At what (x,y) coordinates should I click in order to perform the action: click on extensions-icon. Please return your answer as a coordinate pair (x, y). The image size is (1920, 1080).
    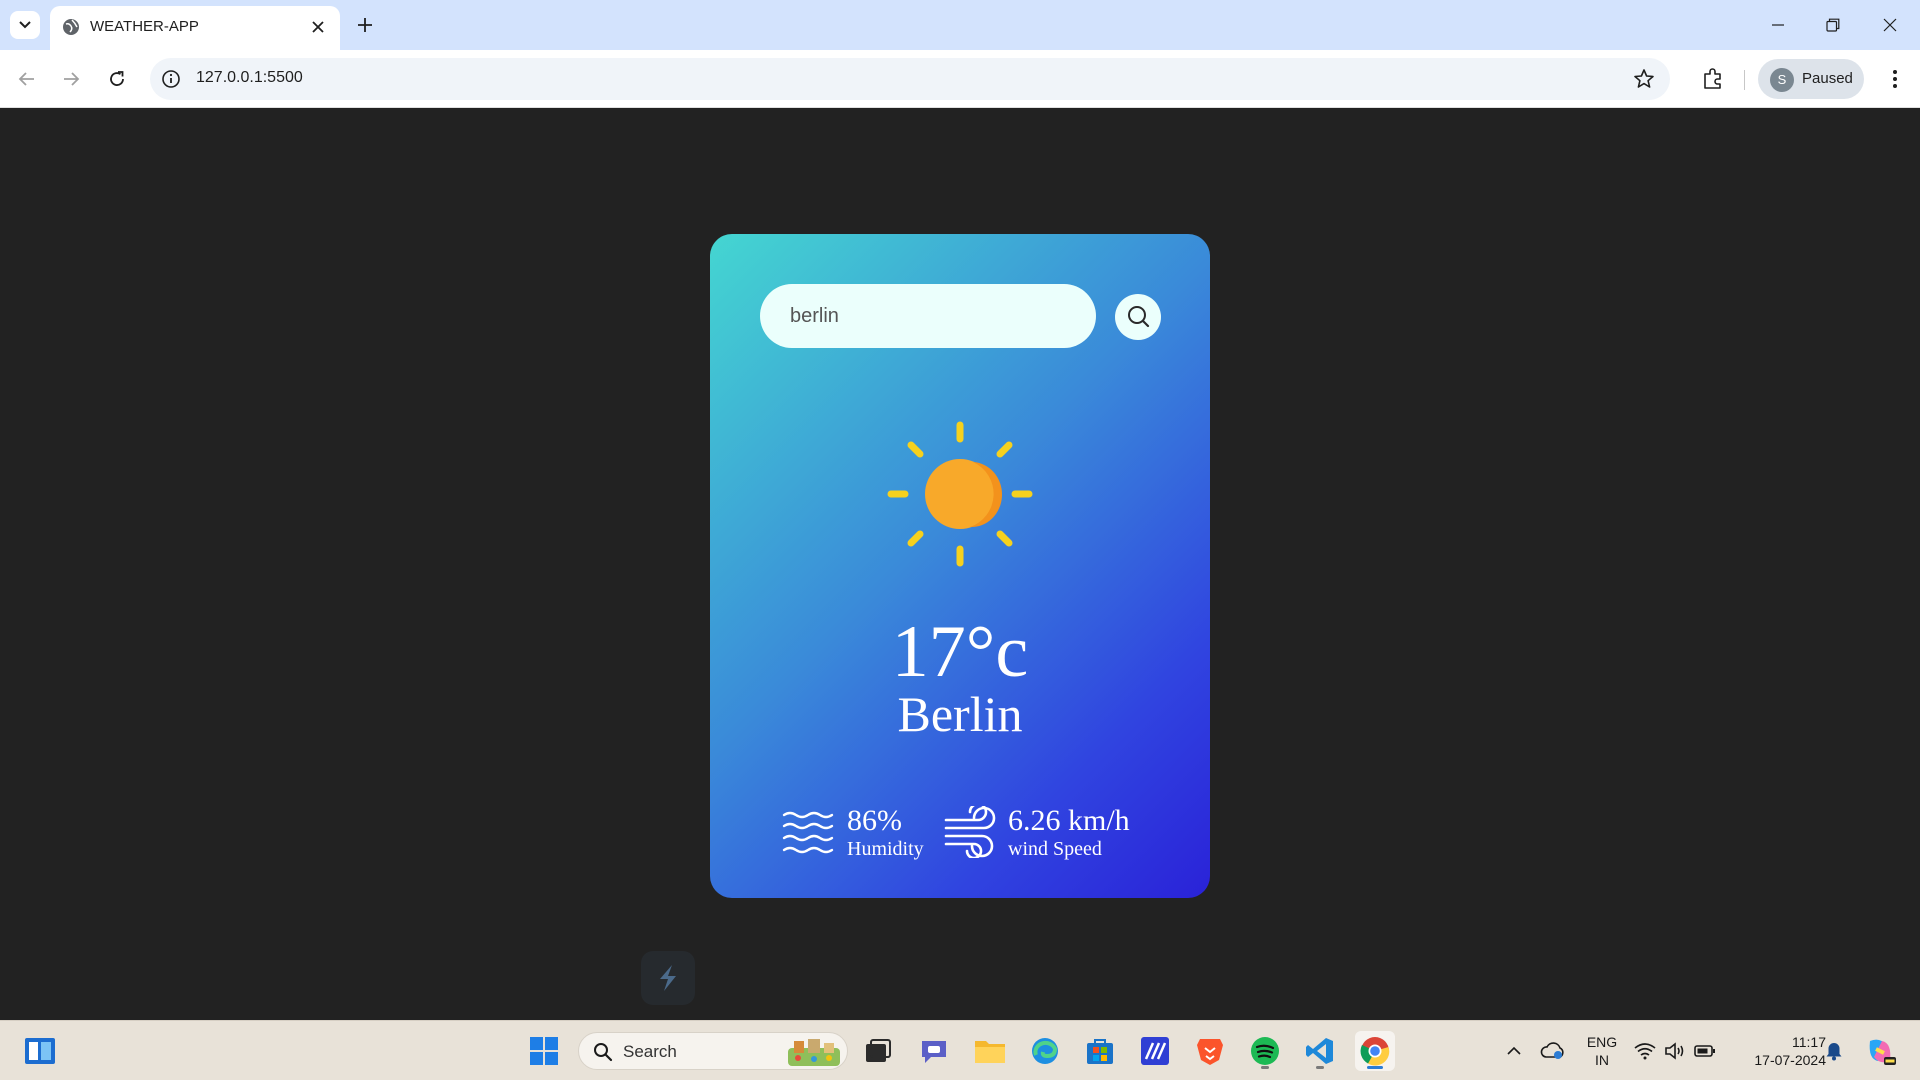
    Looking at the image, I should click on (1713, 79).